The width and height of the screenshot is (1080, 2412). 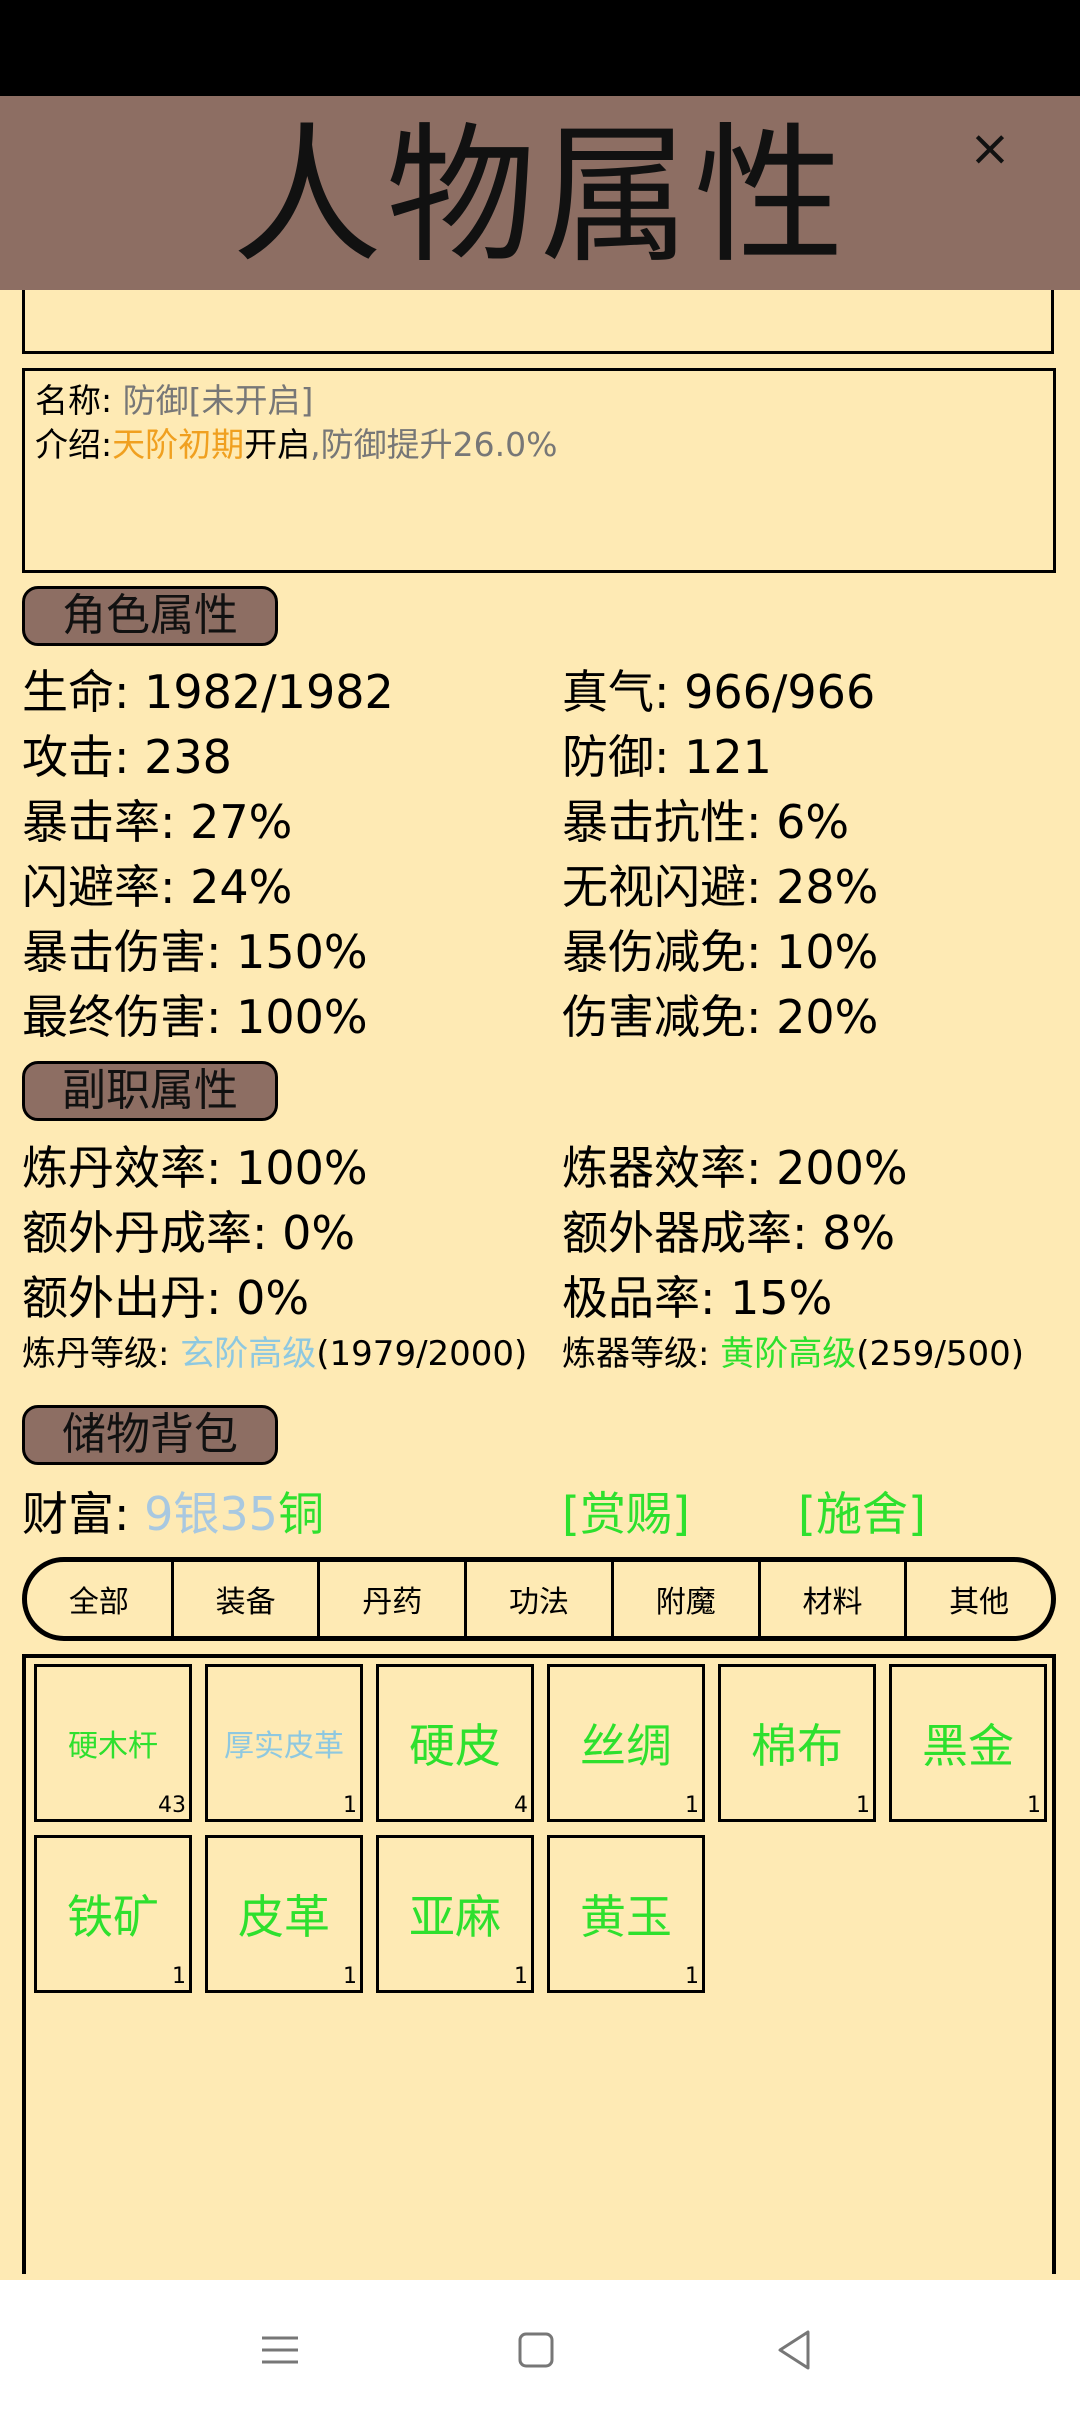 I want to click on inventory-slot: 铁矿 1, so click(x=113, y=1914).